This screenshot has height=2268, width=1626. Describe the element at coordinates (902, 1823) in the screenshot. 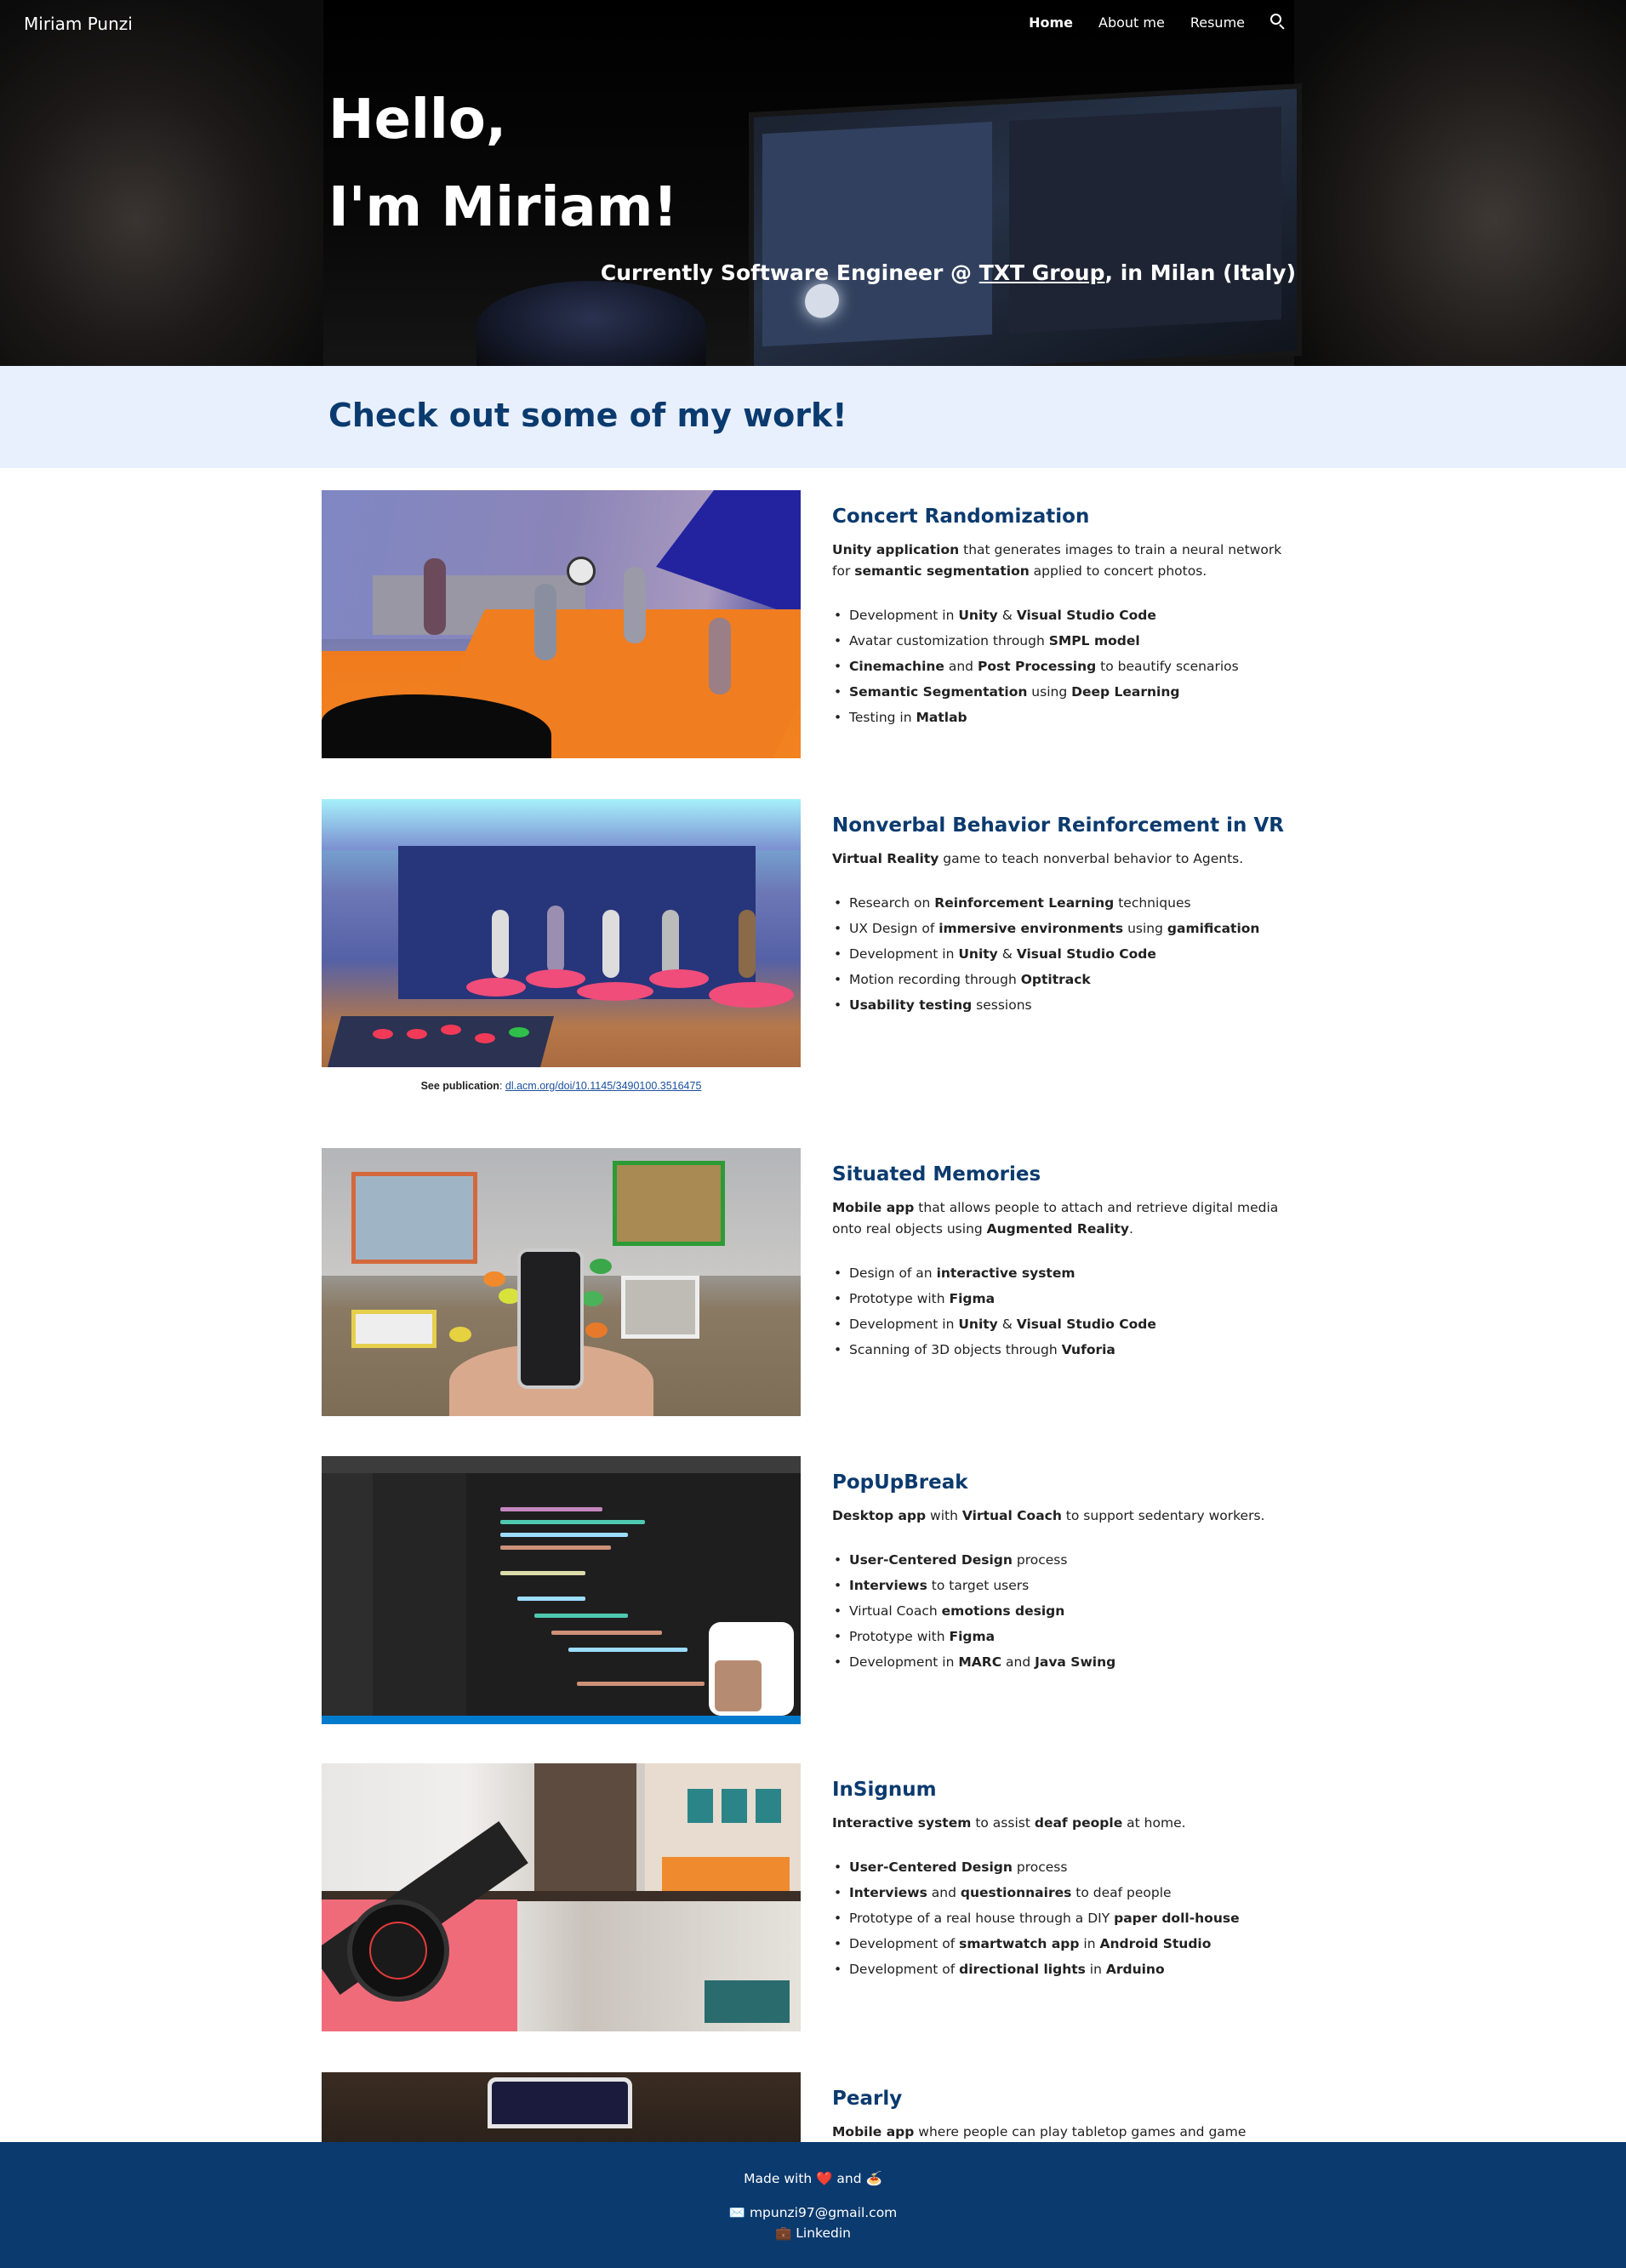

I see `emphasis-text: Interactive system` at that location.